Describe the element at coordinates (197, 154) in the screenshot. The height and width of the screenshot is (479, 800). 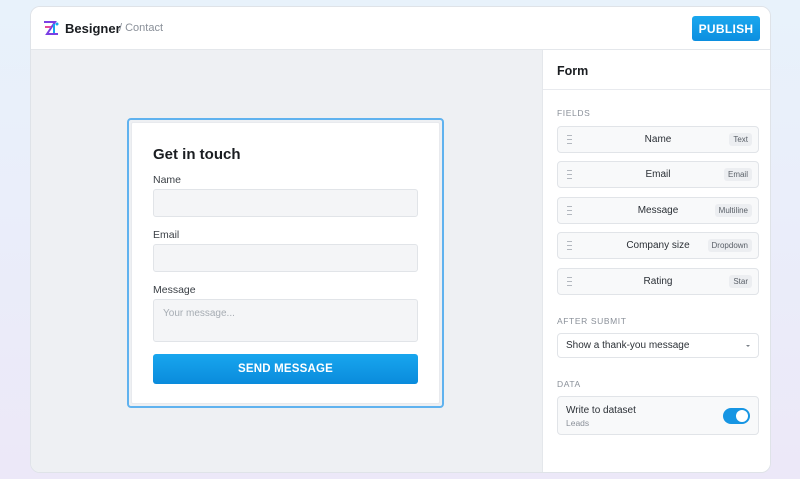
I see `form-title: Get in touch` at that location.